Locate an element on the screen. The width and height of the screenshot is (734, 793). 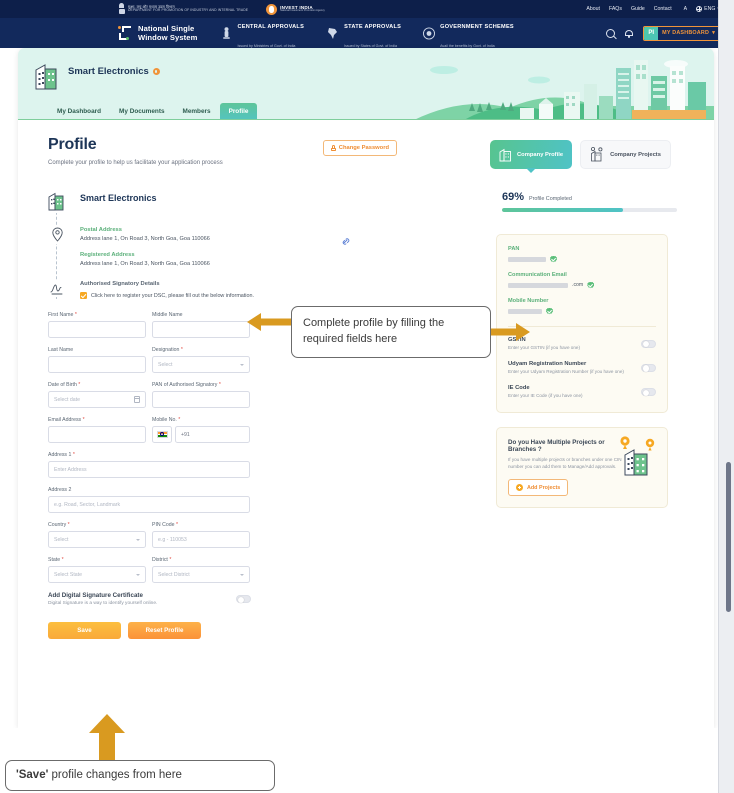
segment-company-profile: Company Profile is located at coordinates (531, 154).